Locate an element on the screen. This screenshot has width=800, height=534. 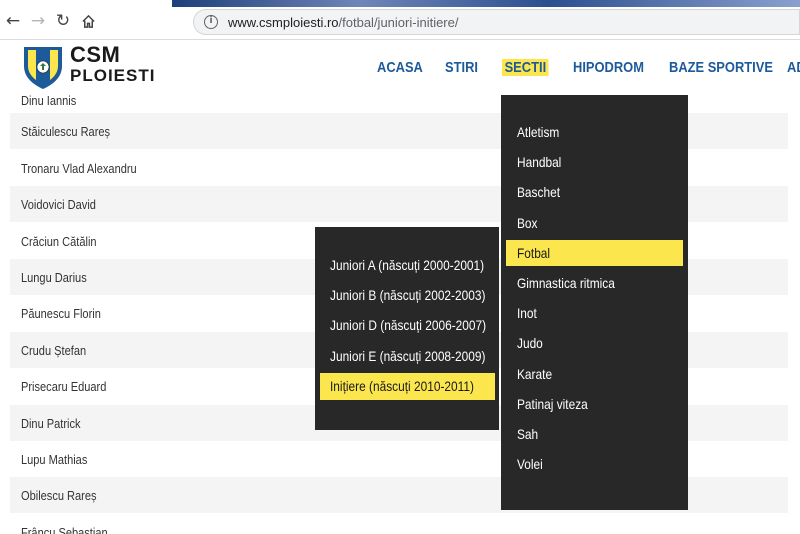
player-name: Obilescu Rareș is located at coordinates (59, 495).